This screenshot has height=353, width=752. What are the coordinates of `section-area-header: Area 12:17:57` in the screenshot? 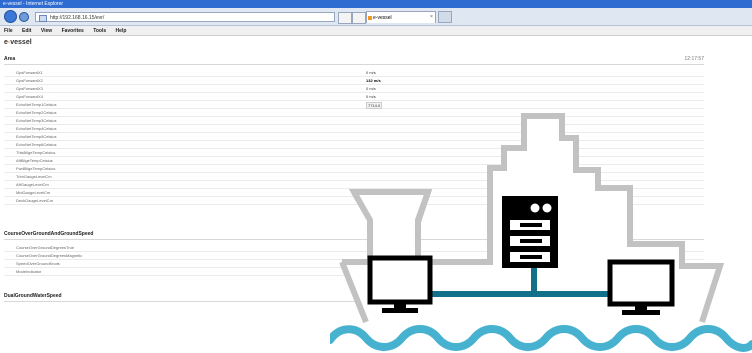 It's located at (354, 60).